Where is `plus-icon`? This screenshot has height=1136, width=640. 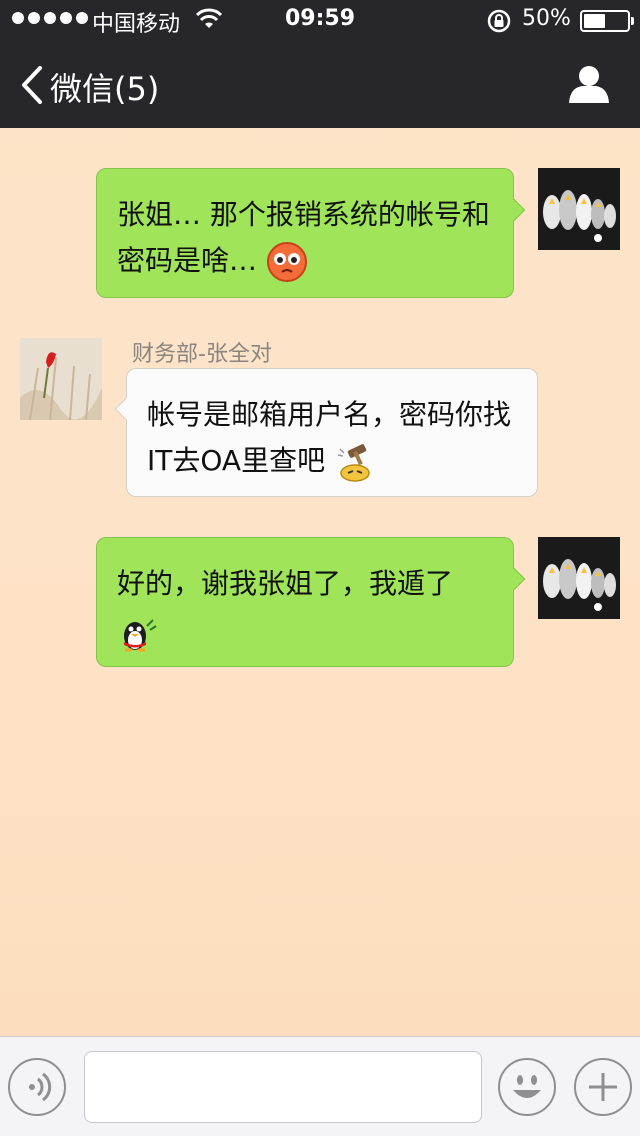
plus-icon is located at coordinates (603, 1087).